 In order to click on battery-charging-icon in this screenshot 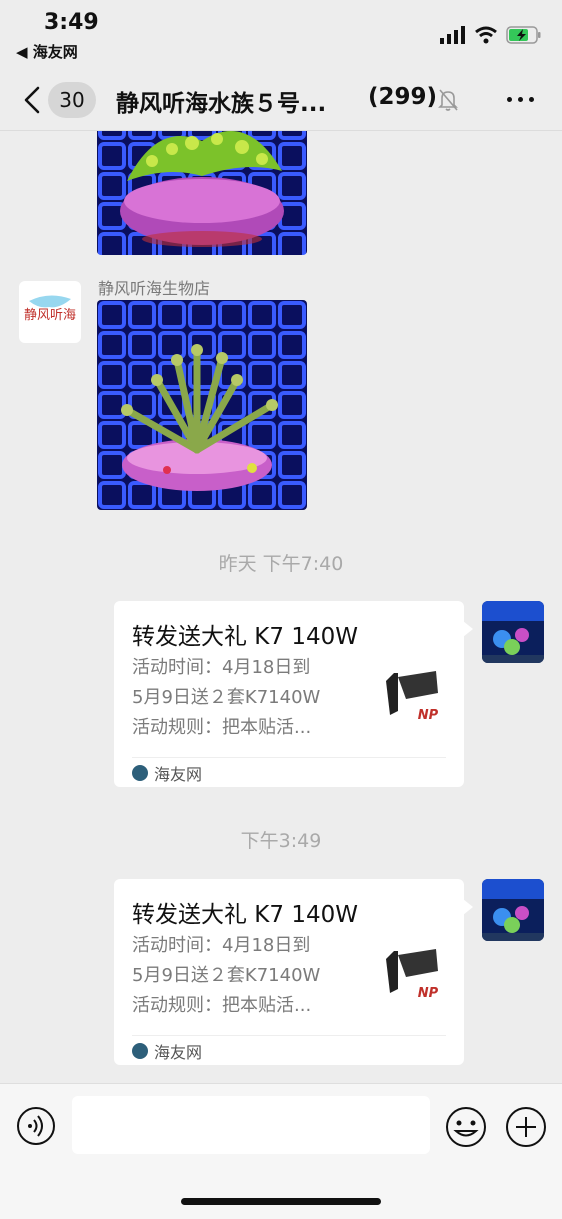, I will do `click(523, 35)`.